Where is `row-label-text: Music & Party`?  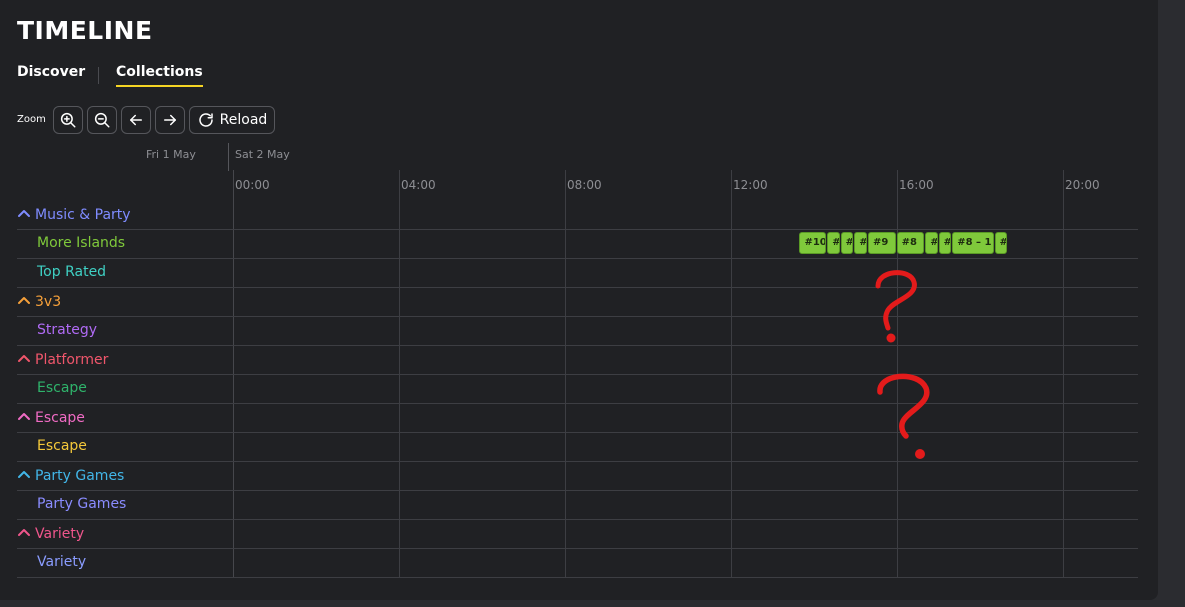
row-label-text: Music & Party is located at coordinates (83, 215).